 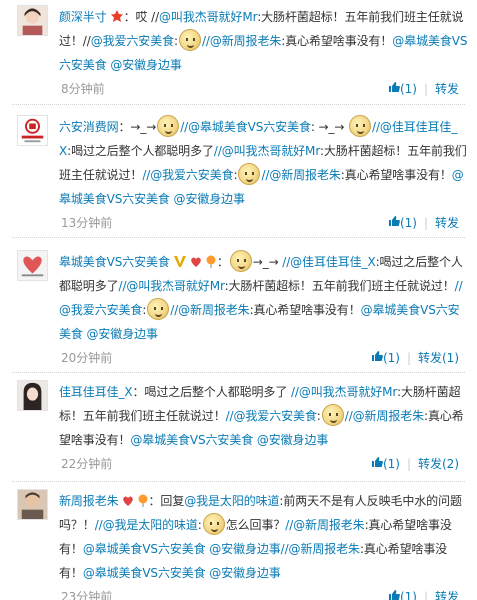 I want to click on mention-link: @我爱六安美食, so click(x=132, y=41).